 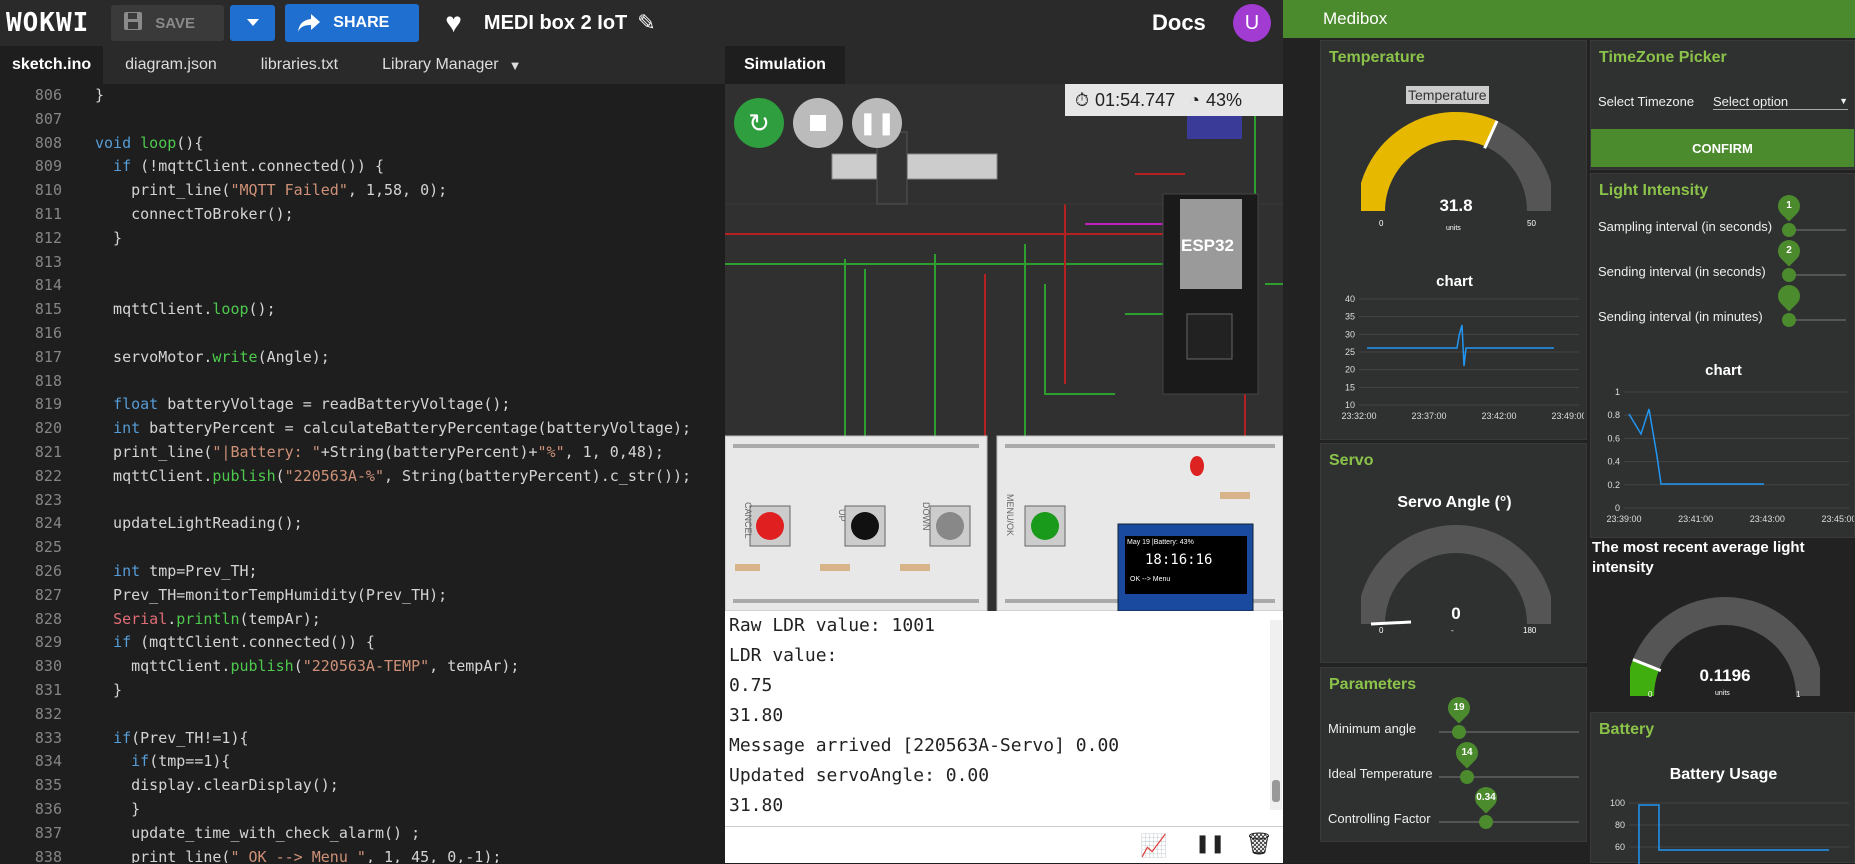 What do you see at coordinates (1725, 675) in the screenshot?
I see `avg-light-value: 0.1196` at bounding box center [1725, 675].